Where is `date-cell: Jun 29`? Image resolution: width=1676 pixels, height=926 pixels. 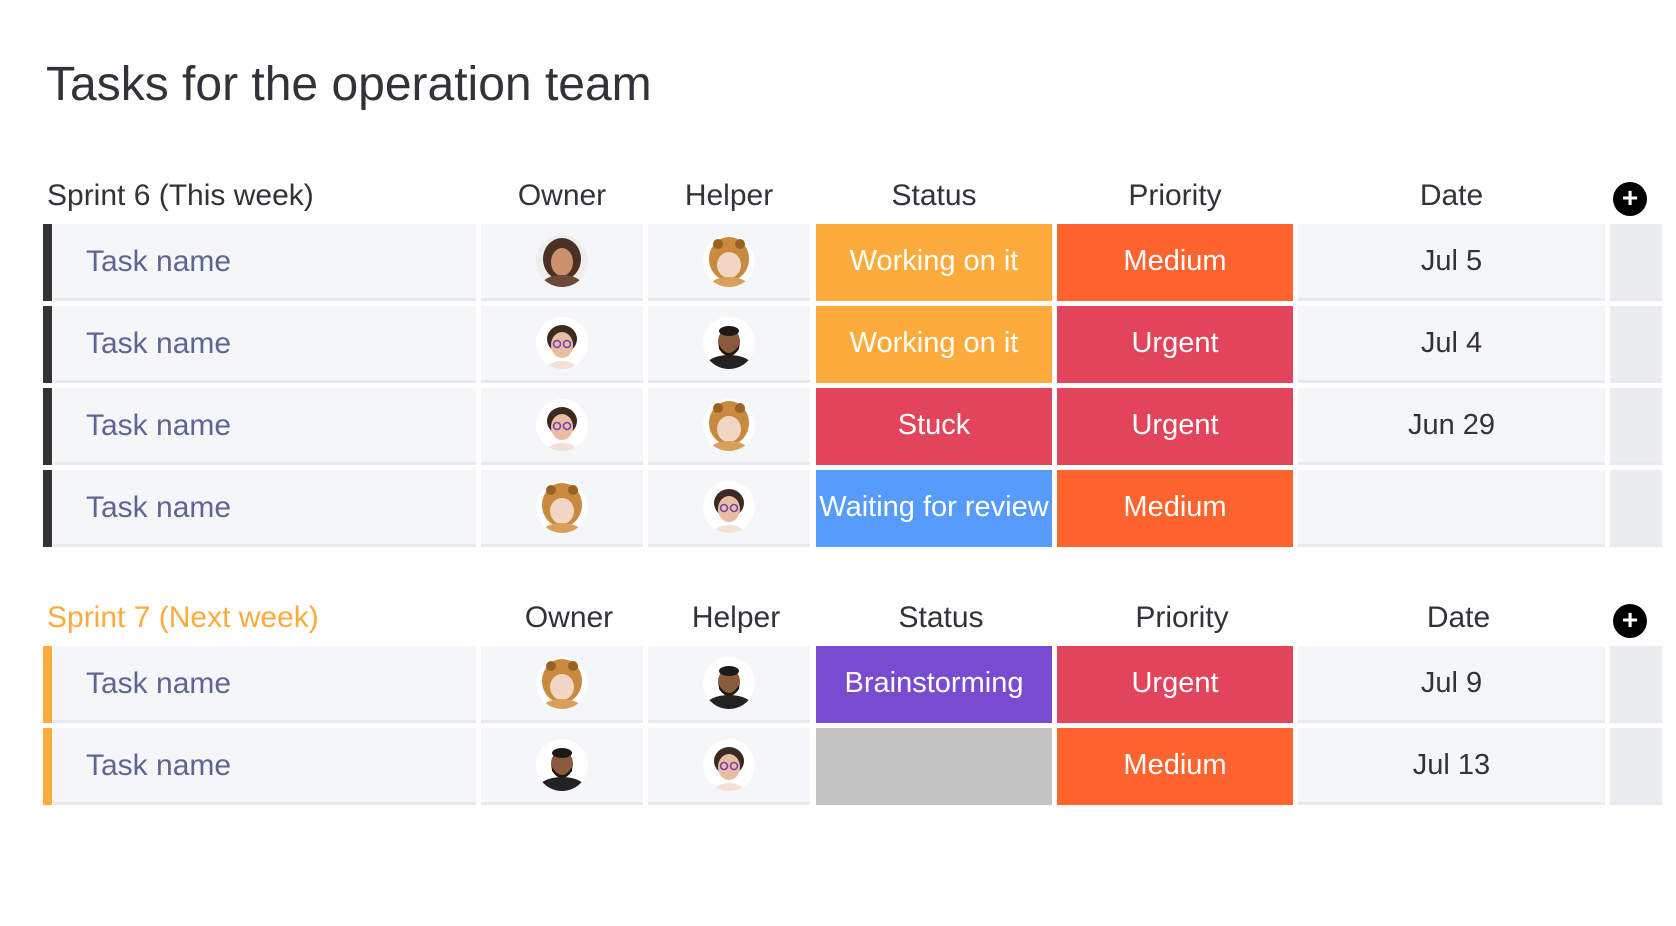
date-cell: Jun 29 is located at coordinates (1451, 426).